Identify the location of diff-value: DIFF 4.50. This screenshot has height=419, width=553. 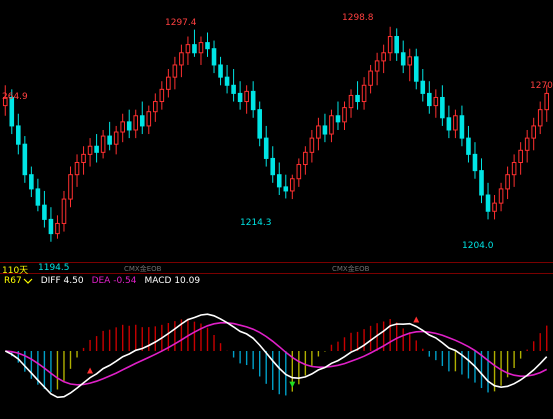
(62, 281).